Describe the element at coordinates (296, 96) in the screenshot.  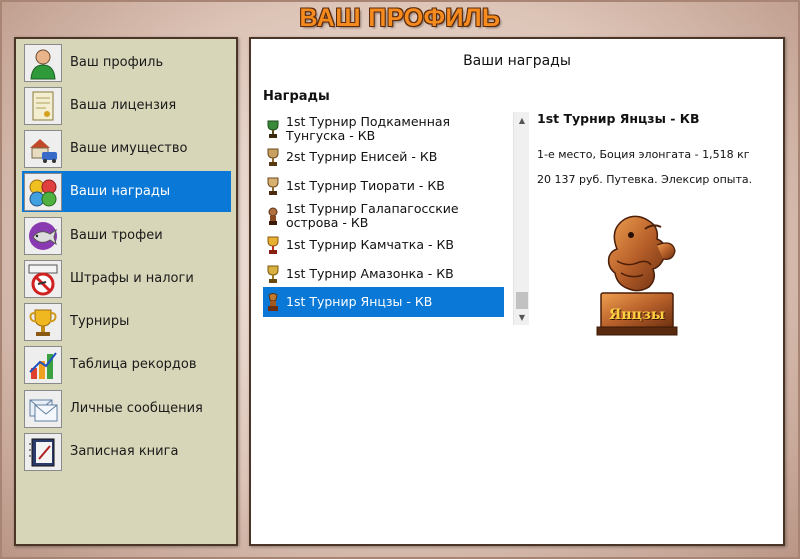
I see `awards-list-label: Награды` at that location.